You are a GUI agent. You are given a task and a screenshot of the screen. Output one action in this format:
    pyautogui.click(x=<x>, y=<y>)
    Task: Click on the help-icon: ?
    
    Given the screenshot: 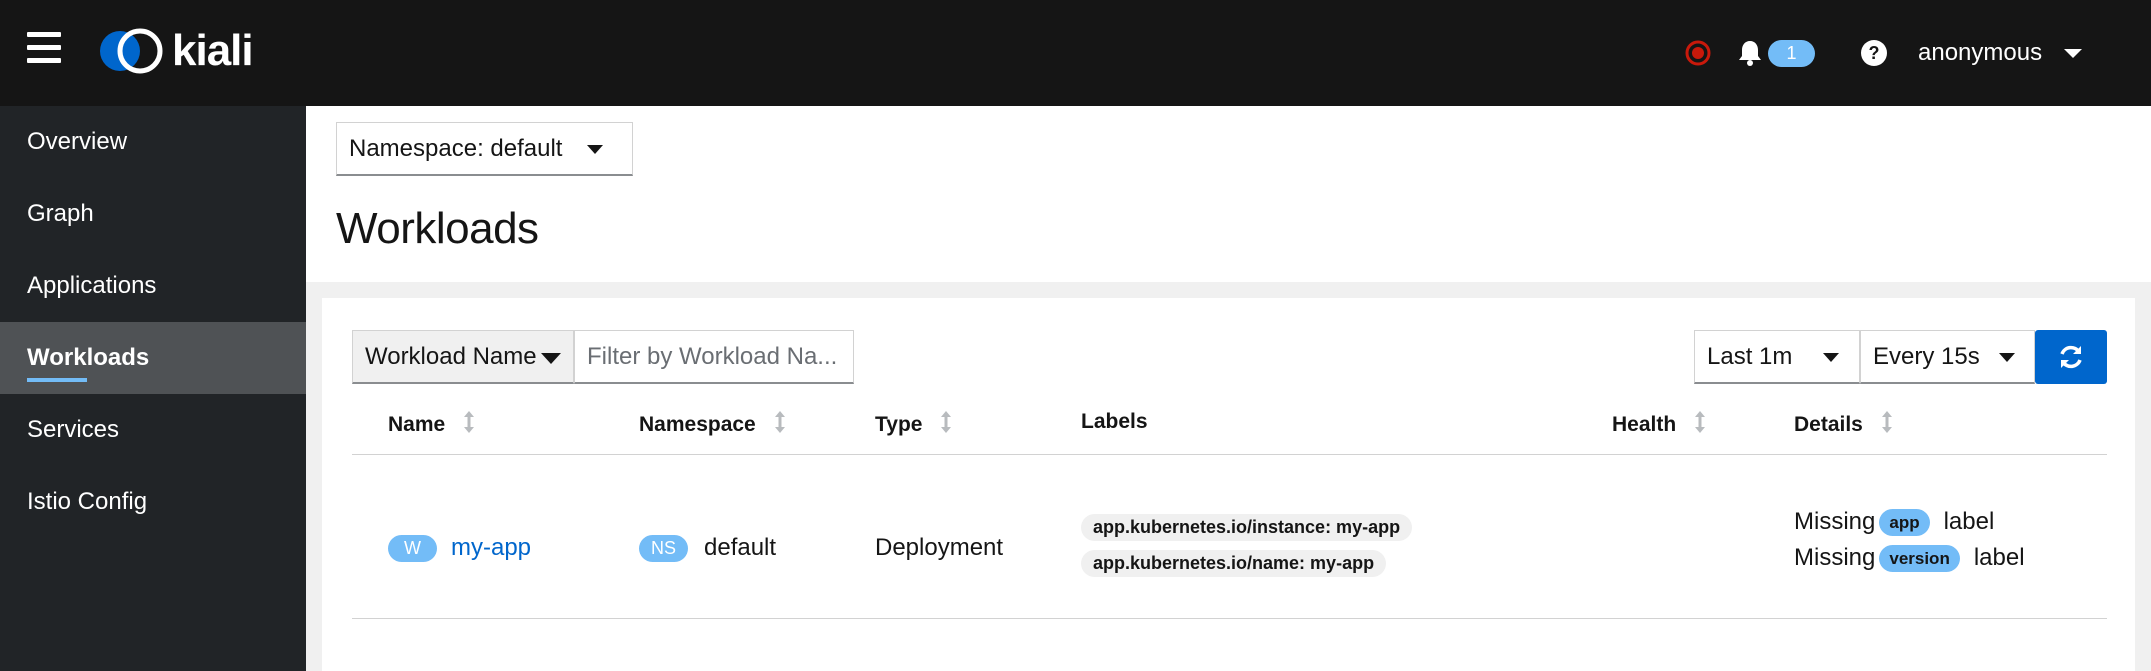 What is the action you would take?
    pyautogui.click(x=1874, y=53)
    